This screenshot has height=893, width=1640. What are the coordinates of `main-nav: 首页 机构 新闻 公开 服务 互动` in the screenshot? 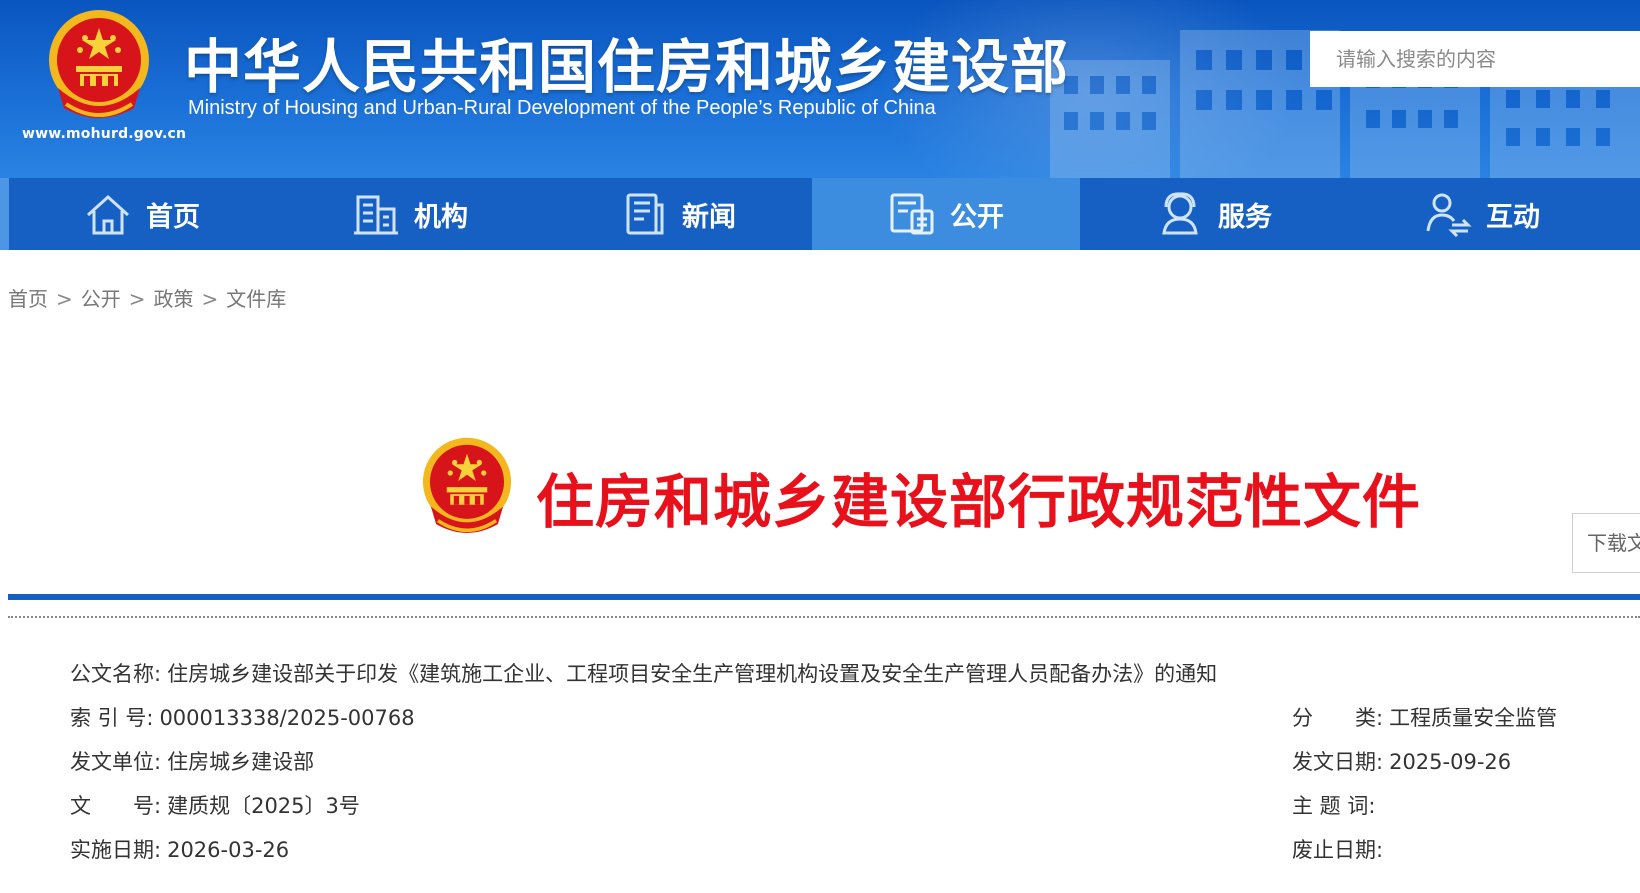 It's located at (820, 214).